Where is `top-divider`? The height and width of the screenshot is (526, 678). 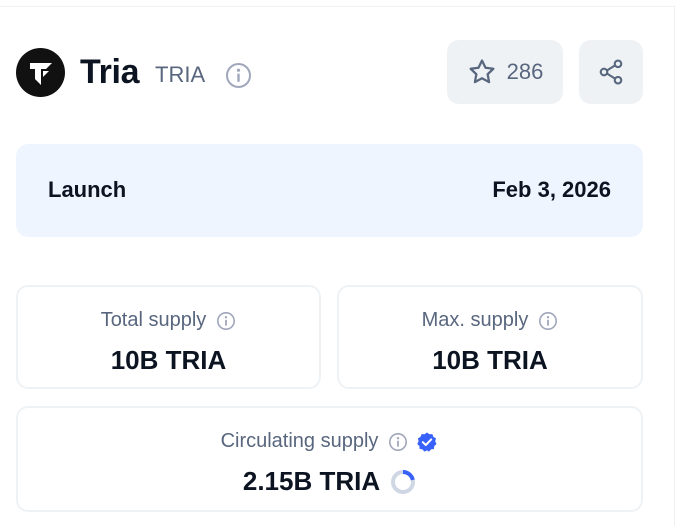 top-divider is located at coordinates (337, 6).